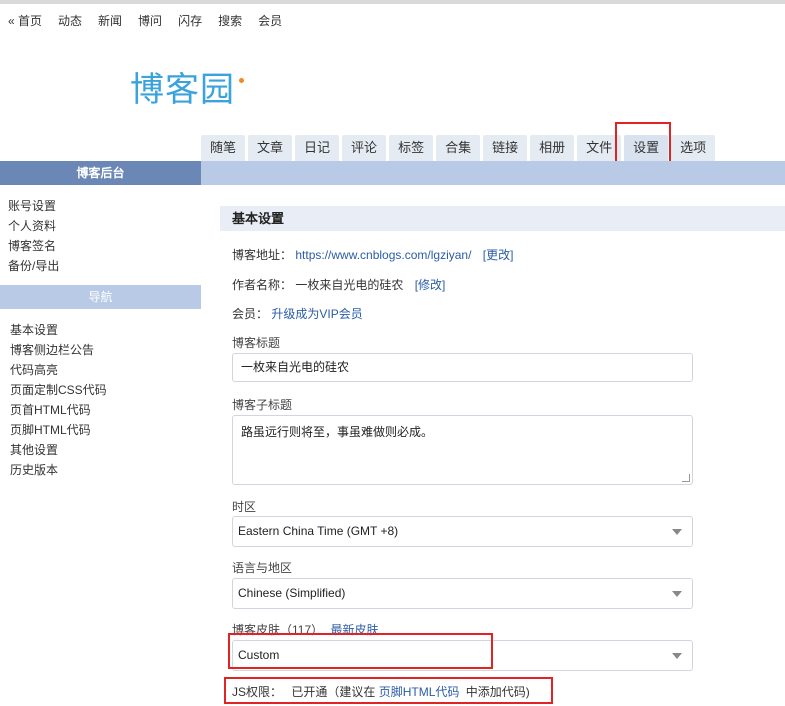  What do you see at coordinates (383, 255) in the screenshot?
I see `blog-url-link: https://www.cnblogs.com/lgziyan/` at bounding box center [383, 255].